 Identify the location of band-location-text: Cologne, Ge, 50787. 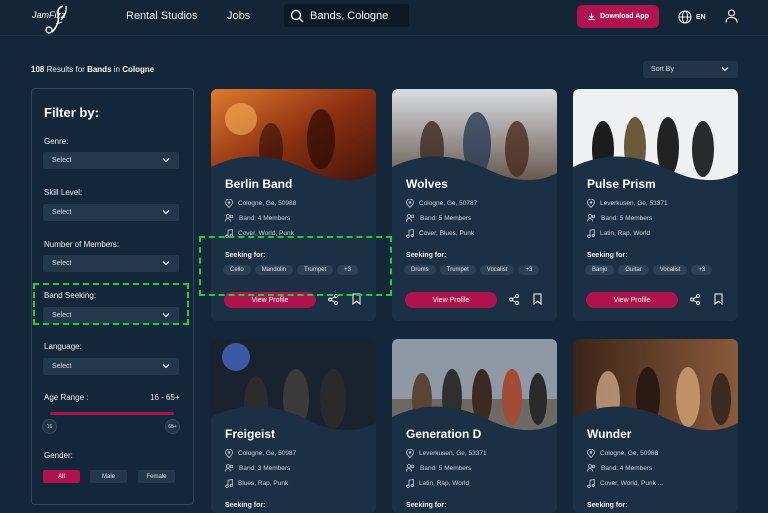
(448, 203).